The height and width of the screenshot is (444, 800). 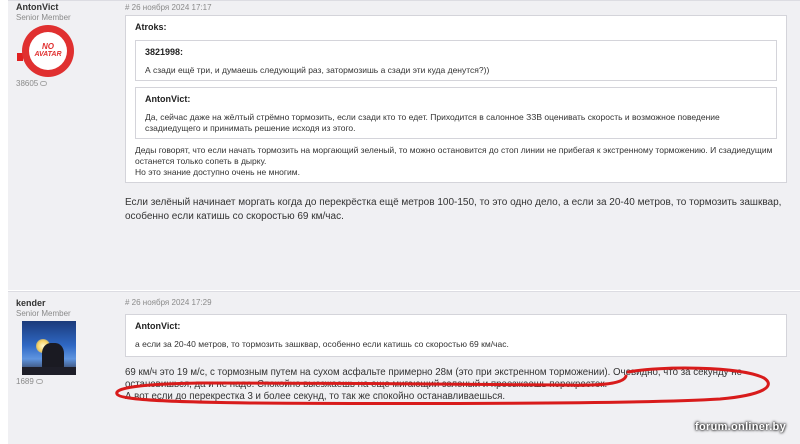 I want to click on author-name: kender, so click(x=66, y=303).